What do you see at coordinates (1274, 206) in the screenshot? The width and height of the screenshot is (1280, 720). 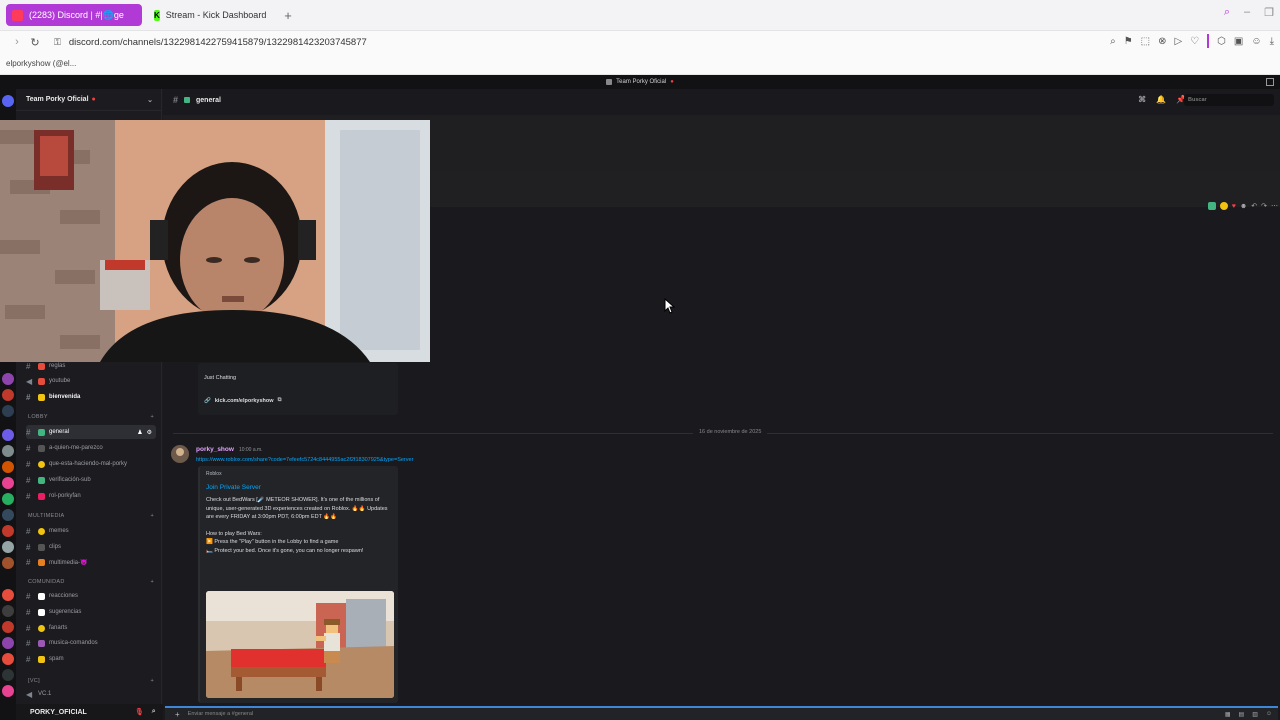 I see `more-icon: ⋯` at bounding box center [1274, 206].